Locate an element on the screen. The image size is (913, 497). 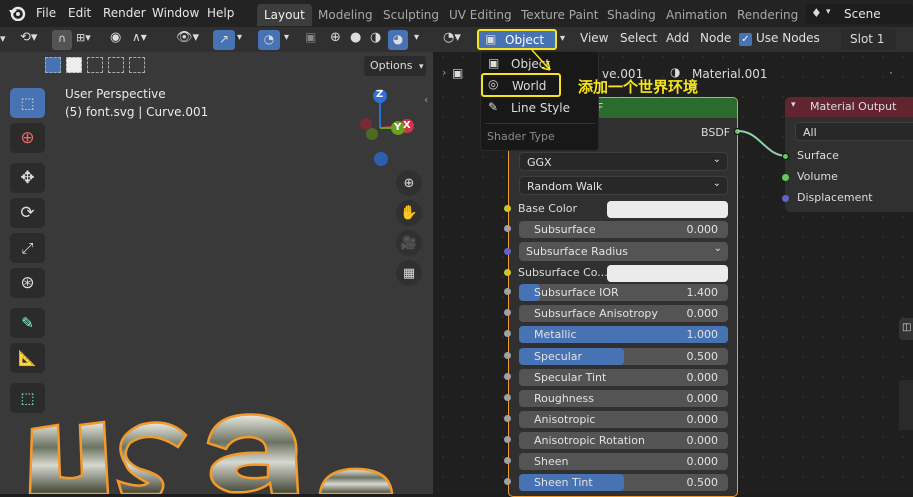
node-editor-type-icon: ◔▾ is located at coordinates (456, 39).